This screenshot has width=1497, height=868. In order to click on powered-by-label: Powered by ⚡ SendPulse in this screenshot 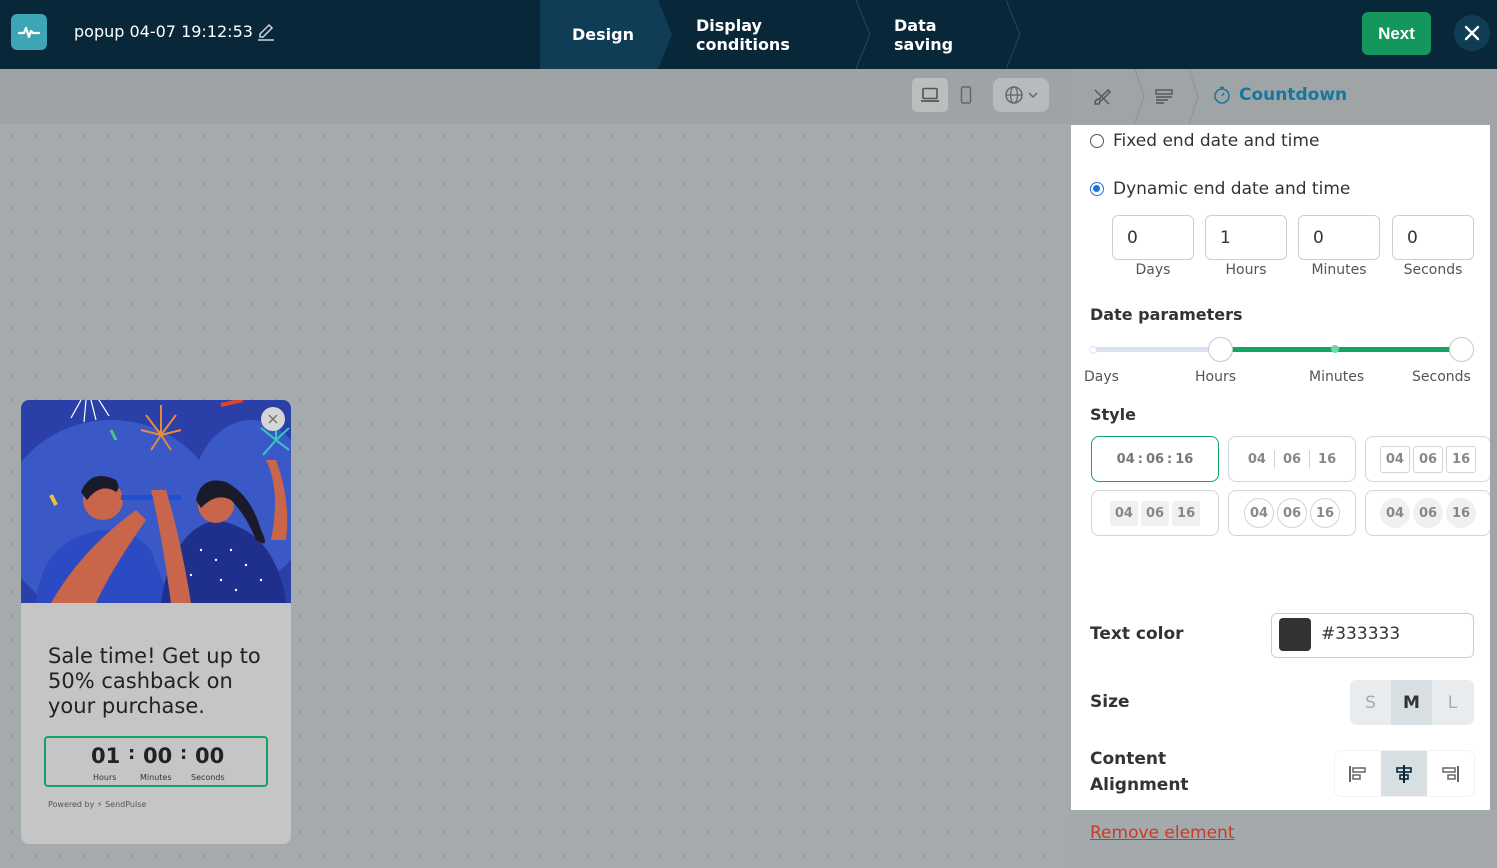, I will do `click(97, 804)`.